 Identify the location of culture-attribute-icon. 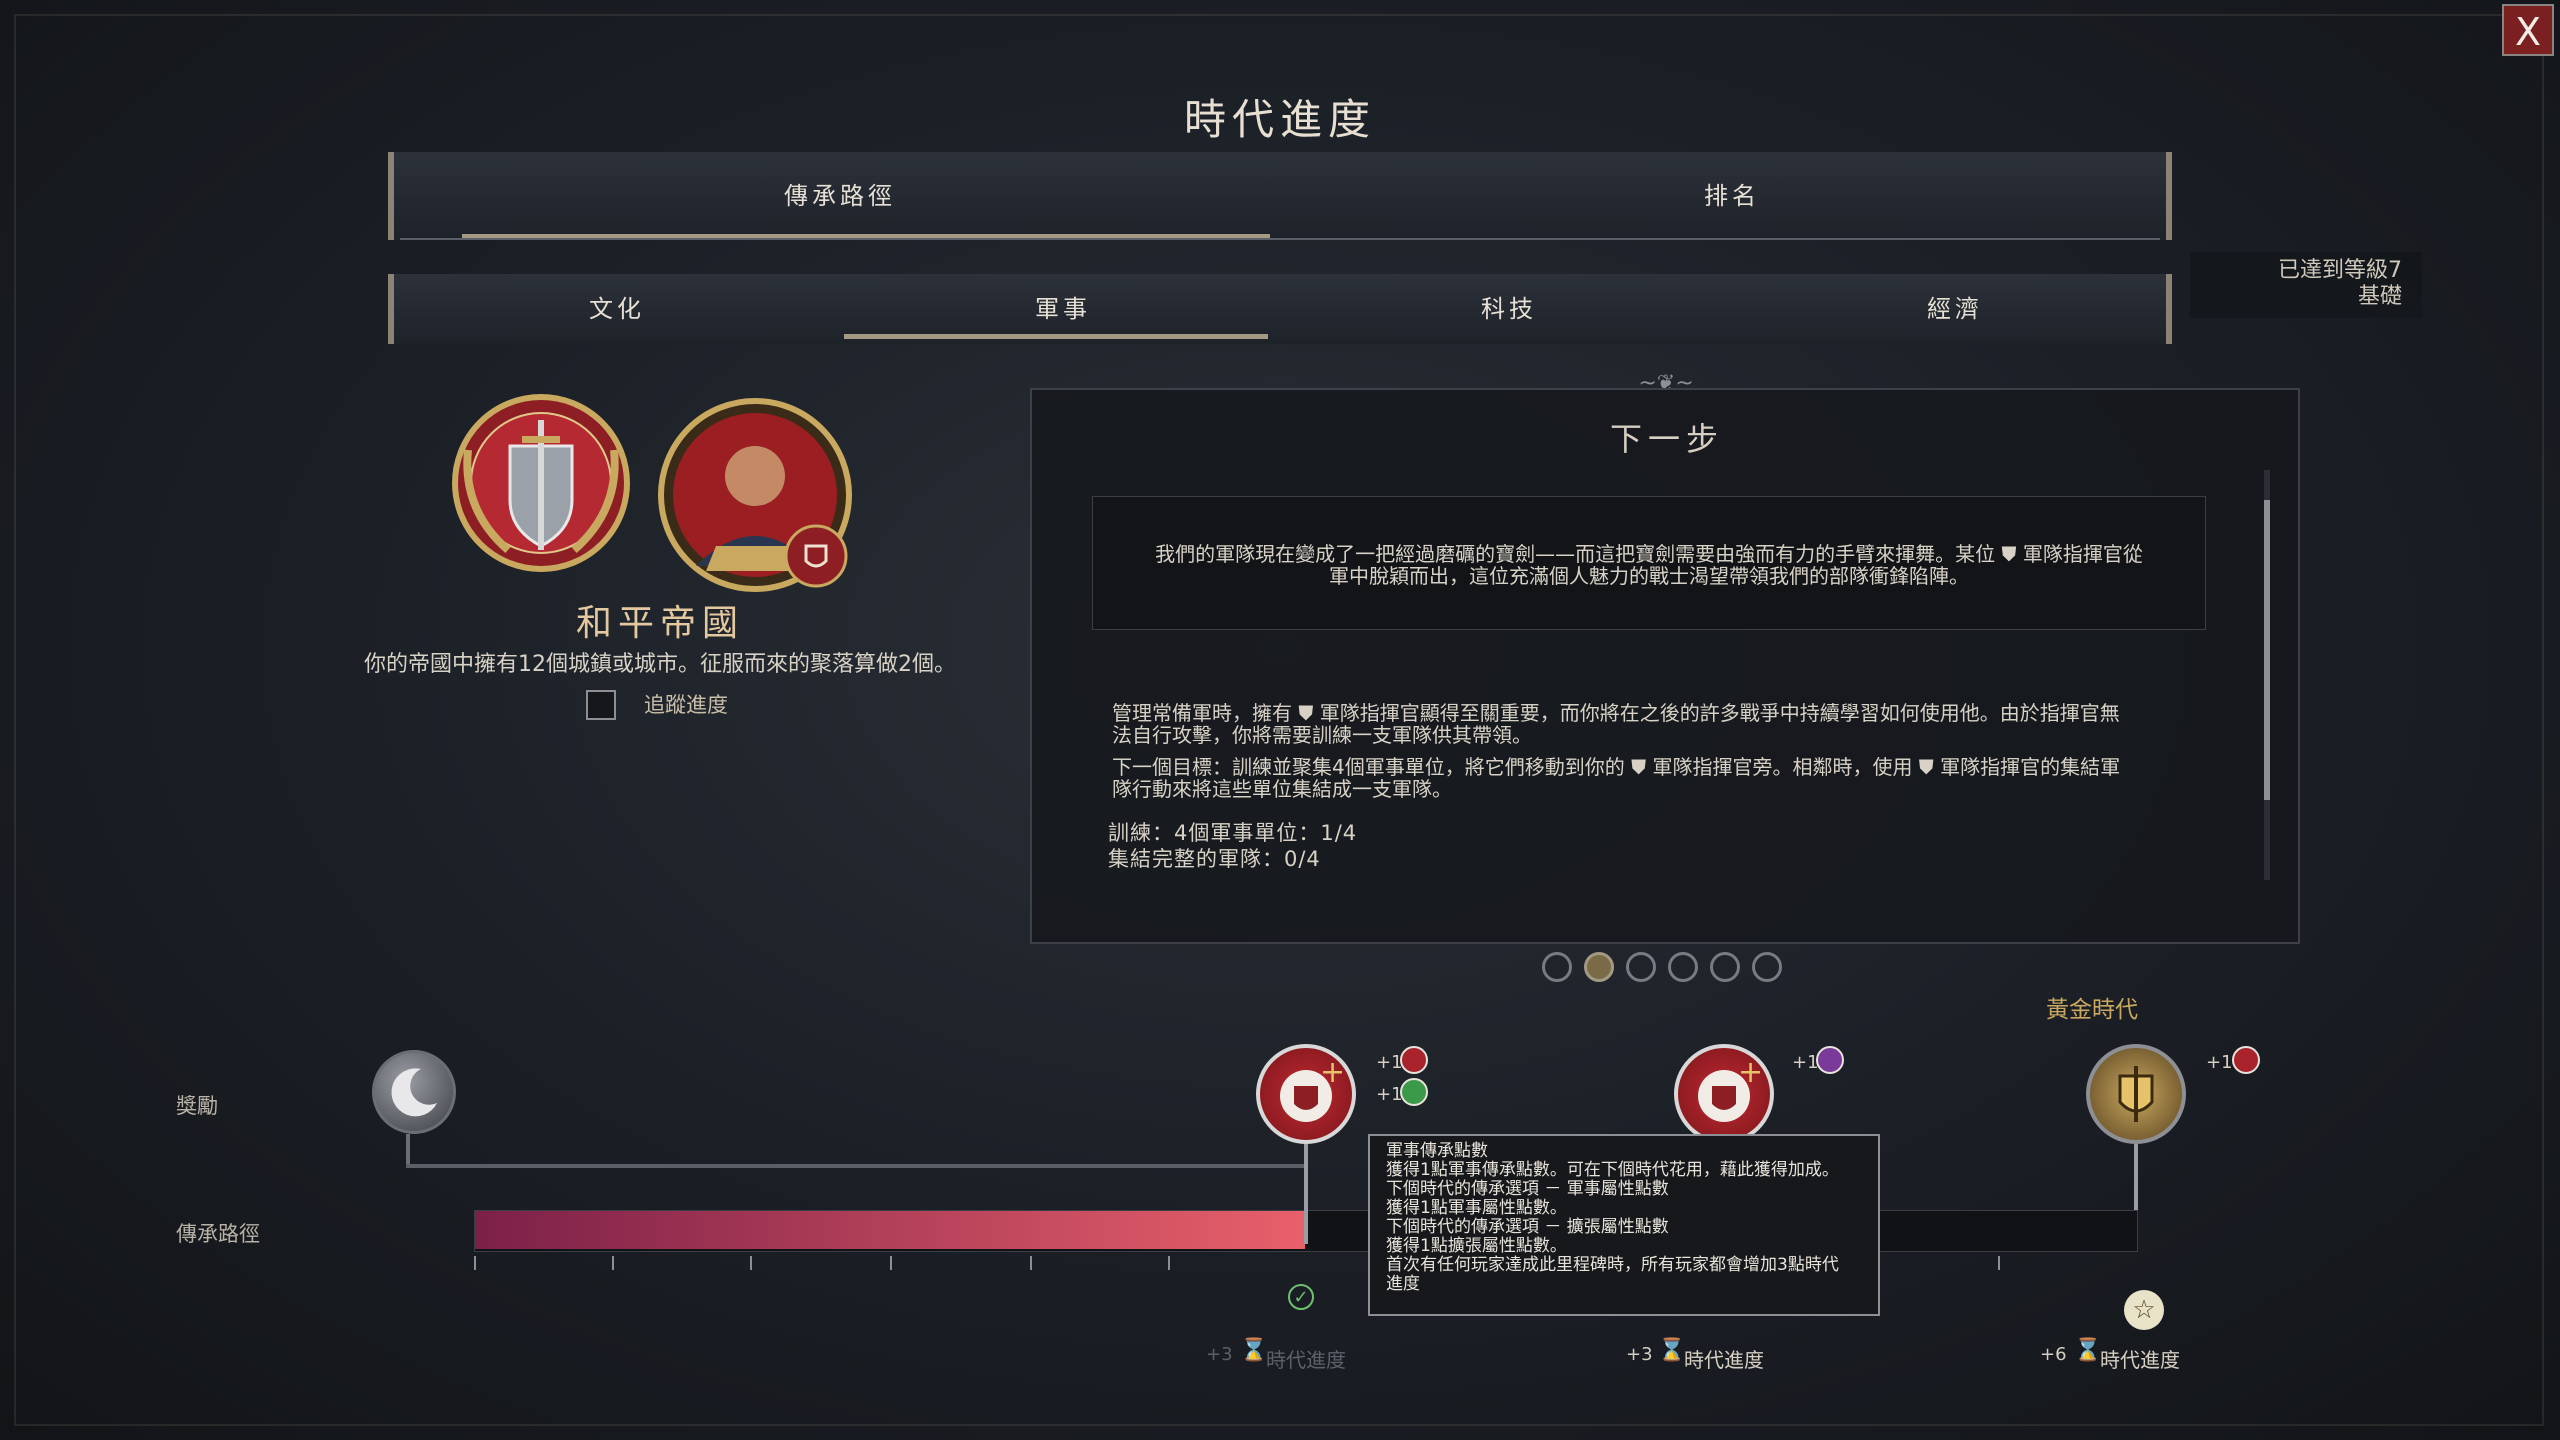
(1830, 1060).